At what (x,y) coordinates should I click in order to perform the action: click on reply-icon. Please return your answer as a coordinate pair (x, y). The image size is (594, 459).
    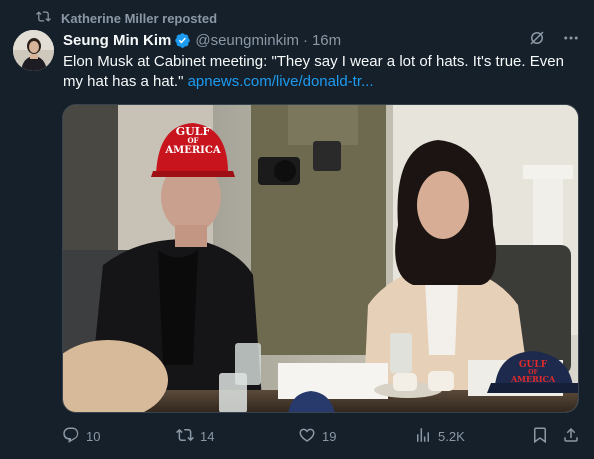
    Looking at the image, I should click on (71, 436).